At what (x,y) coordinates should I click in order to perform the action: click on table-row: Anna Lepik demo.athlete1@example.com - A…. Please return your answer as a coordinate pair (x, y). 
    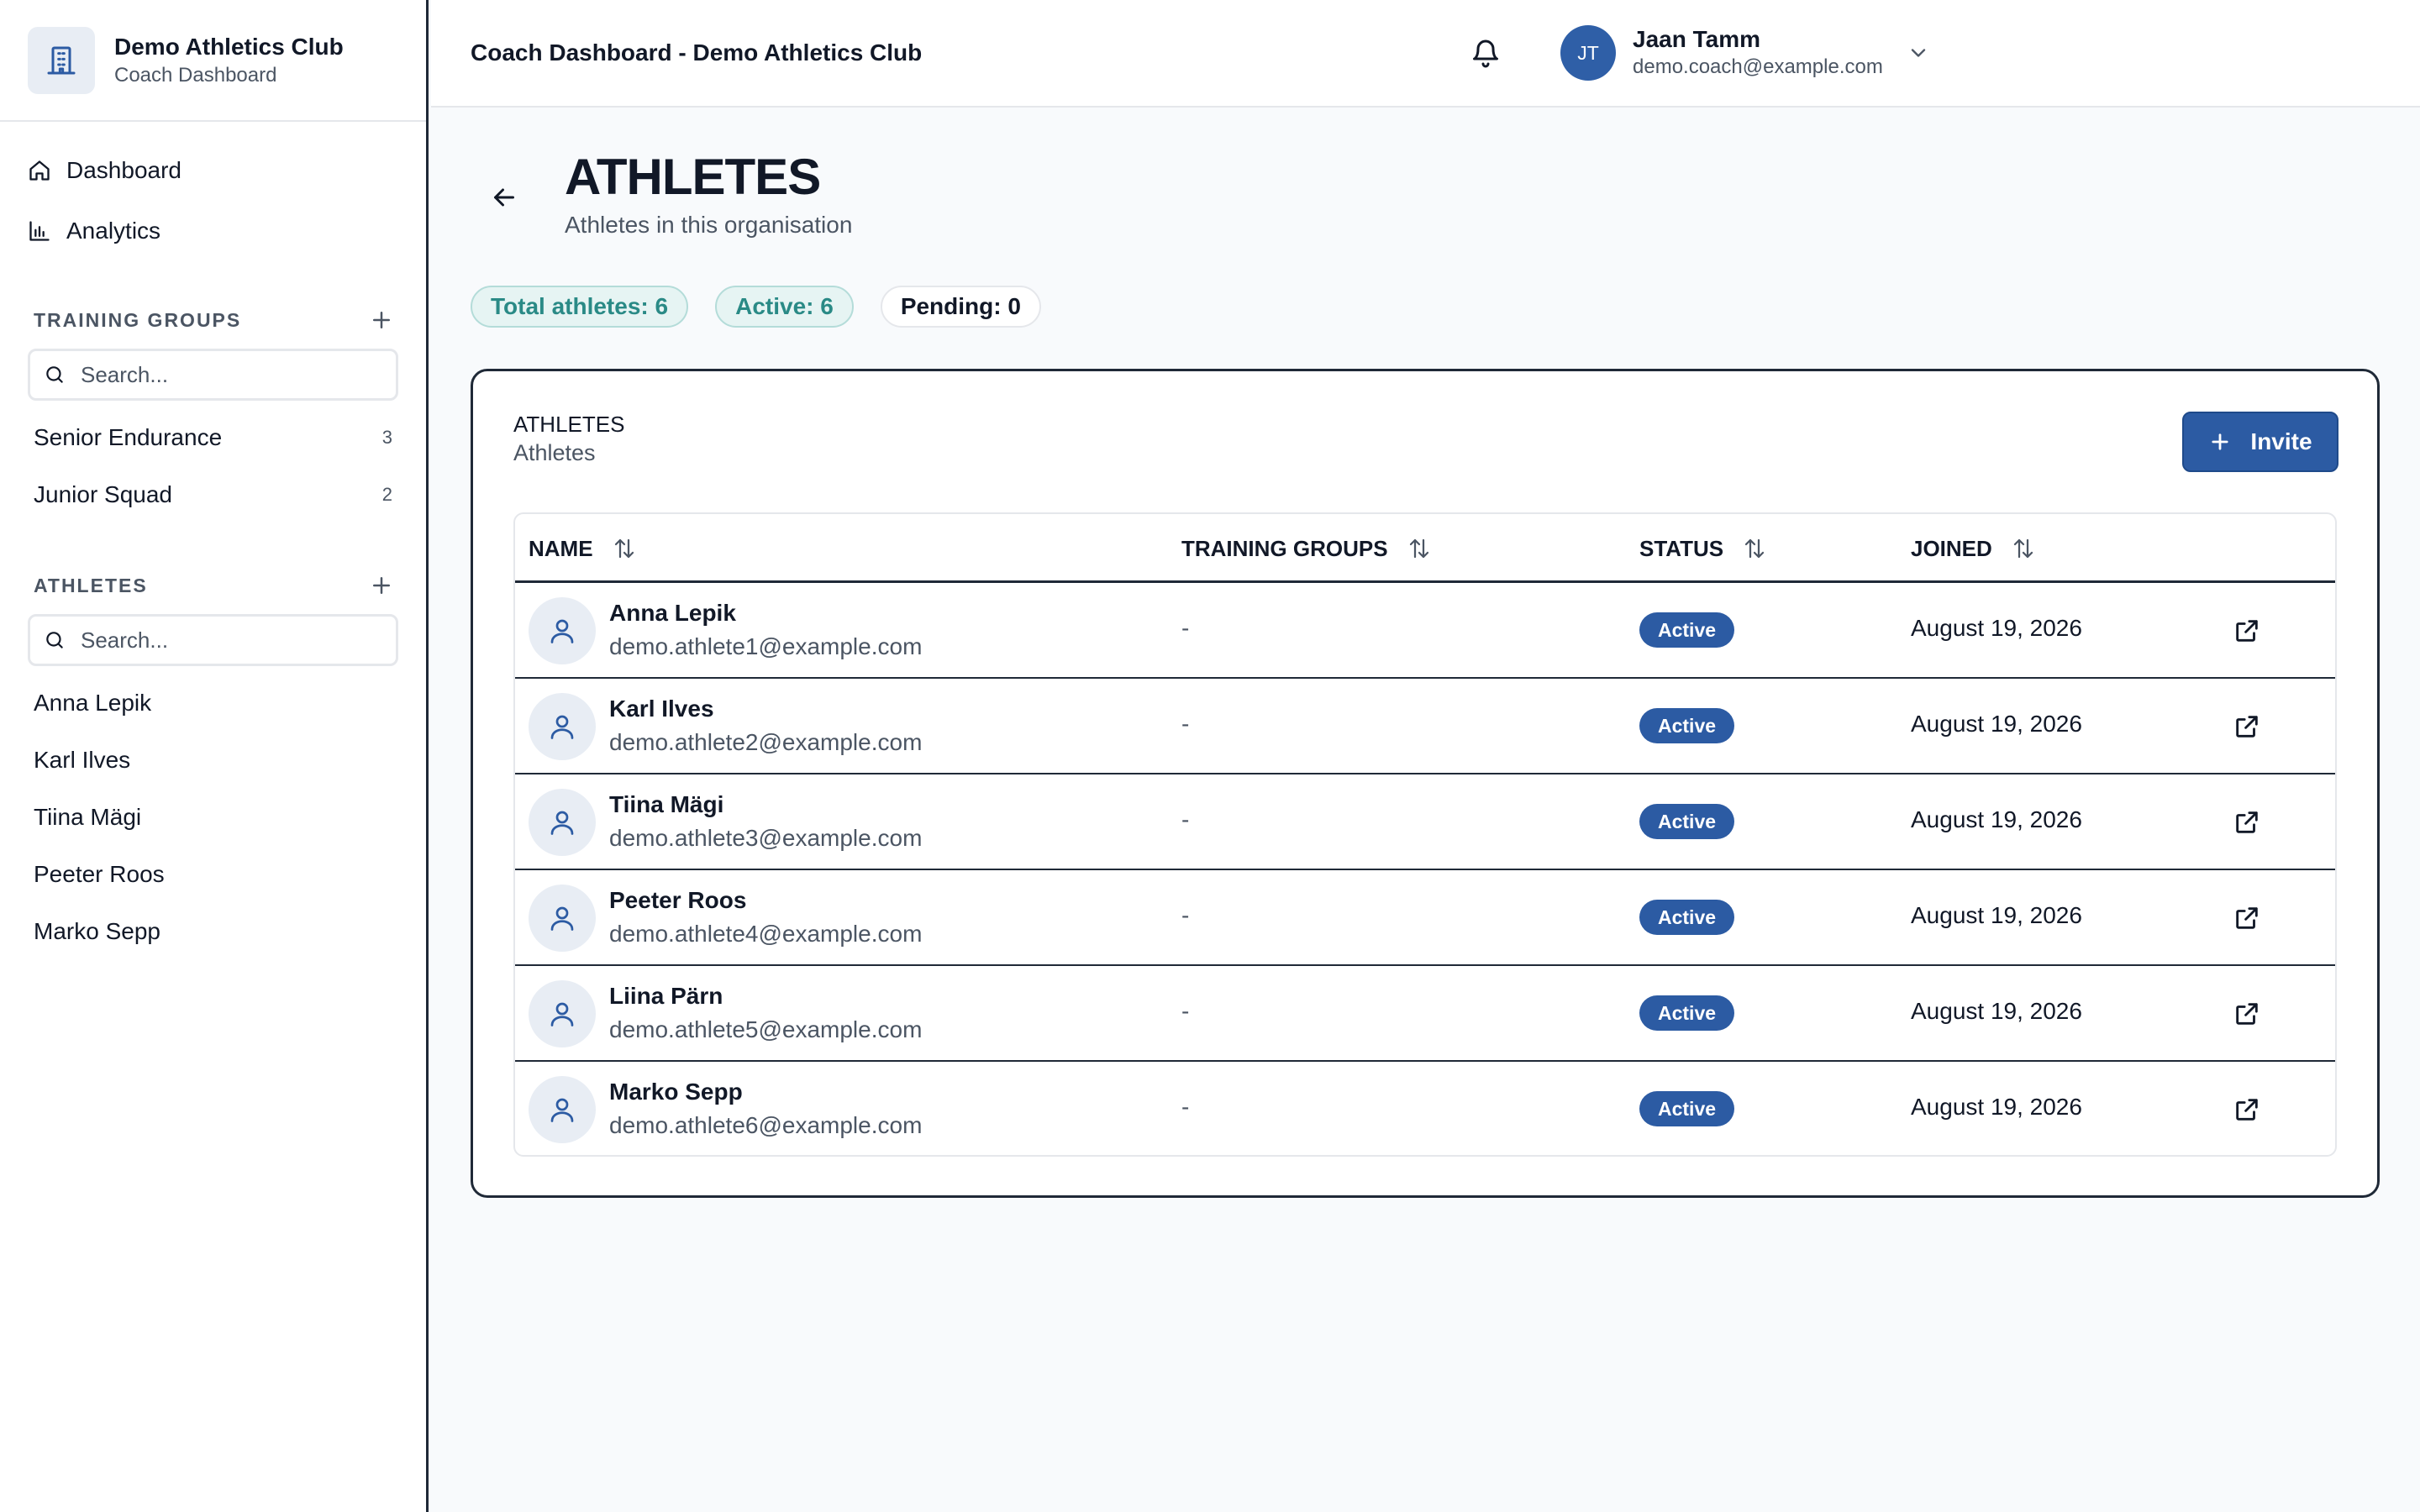
    Looking at the image, I should click on (1425, 631).